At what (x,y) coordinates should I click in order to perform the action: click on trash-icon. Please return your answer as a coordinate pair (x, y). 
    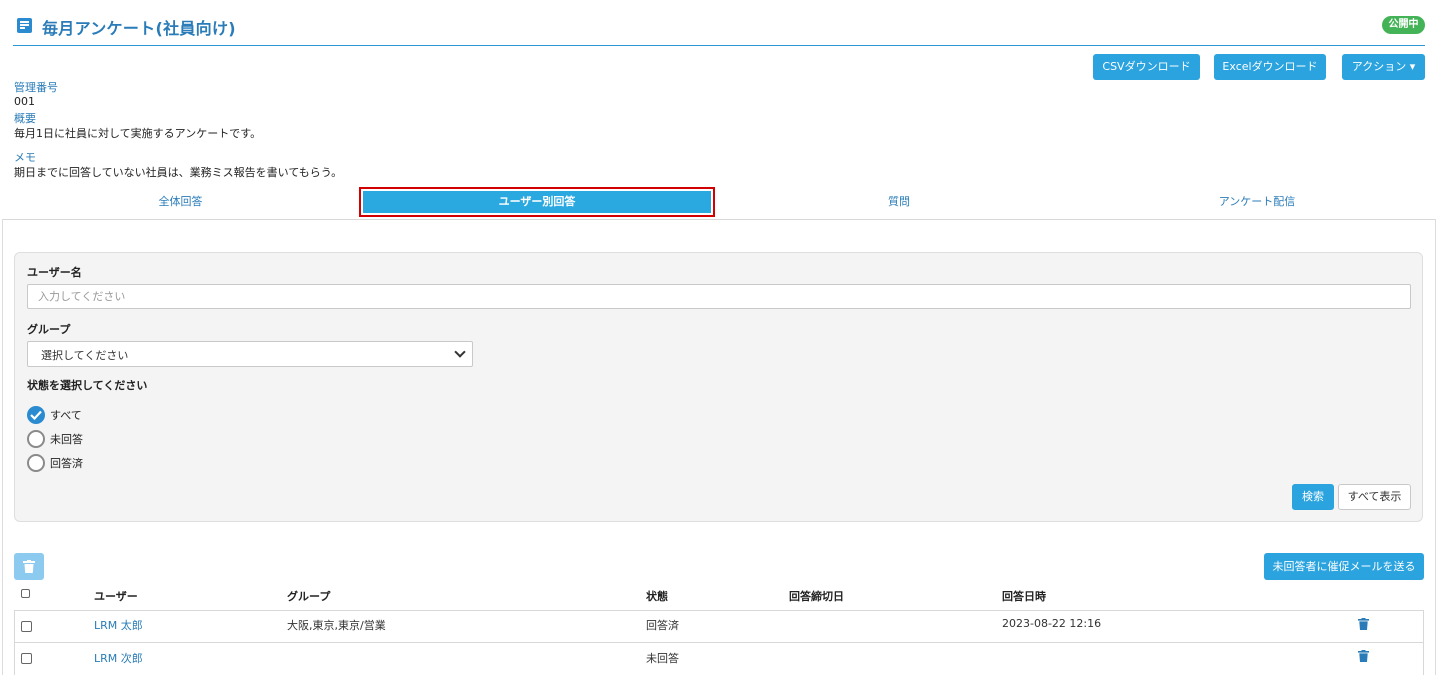
    Looking at the image, I should click on (29, 566).